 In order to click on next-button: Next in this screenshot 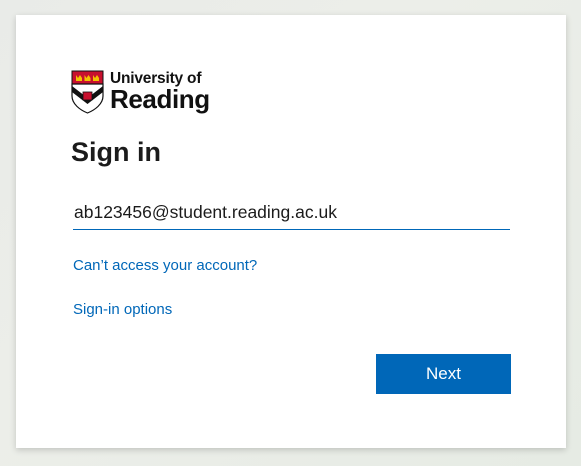, I will do `click(443, 374)`.